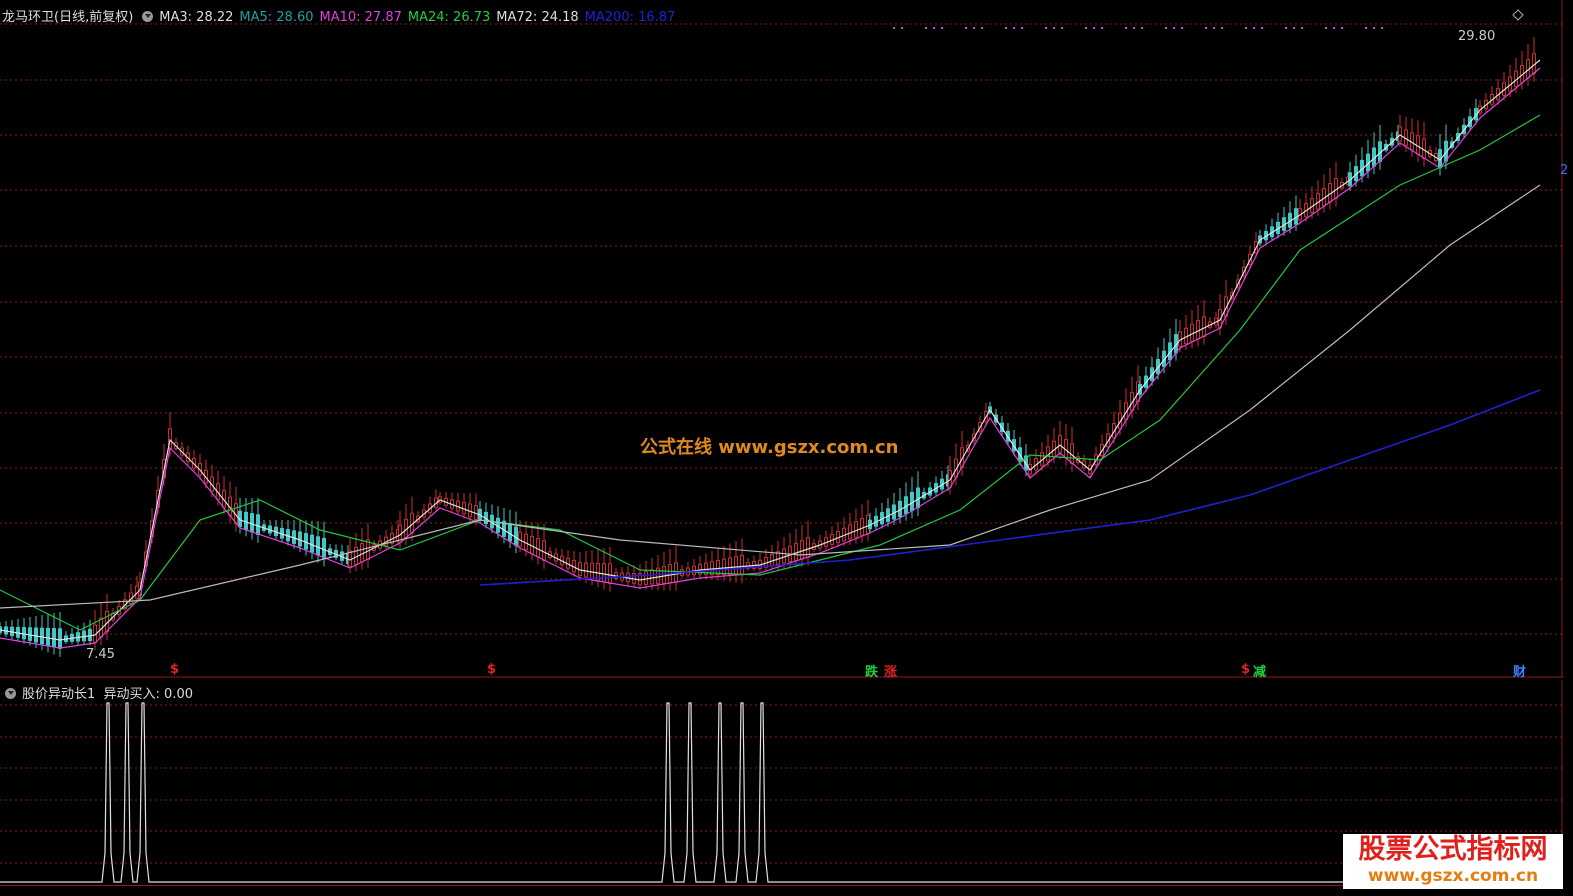 Image resolution: width=1573 pixels, height=896 pixels. What do you see at coordinates (537, 17) in the screenshot?
I see `ma72-label: MA72: 24.18` at bounding box center [537, 17].